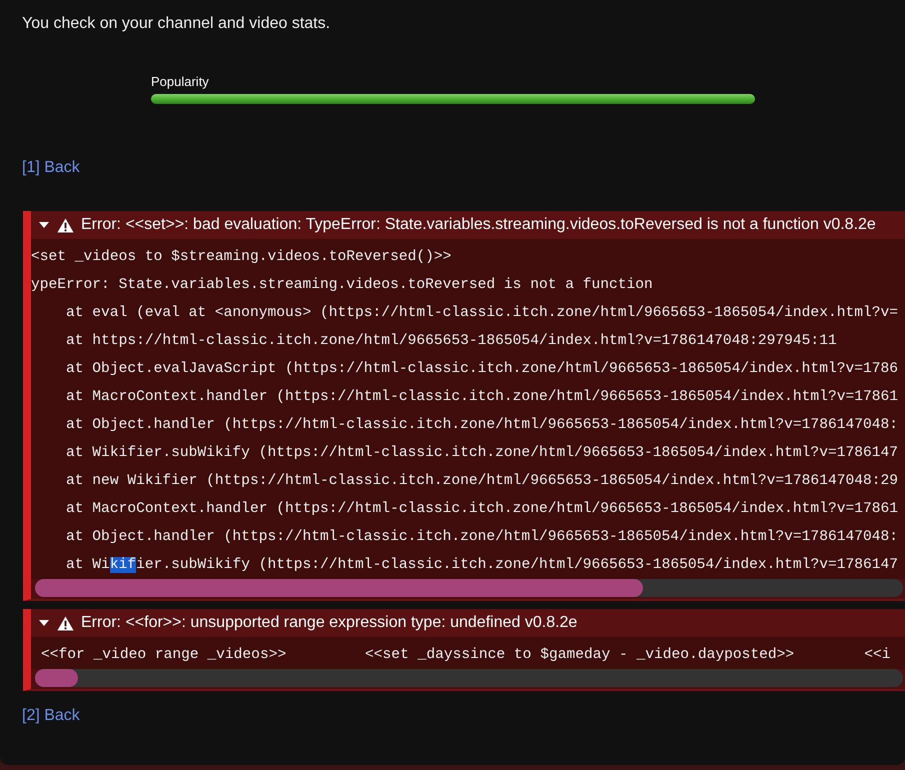  I want to click on code-line: ypeError: State.variables.streaming.videos.toReversed is not a function, so click(342, 285).